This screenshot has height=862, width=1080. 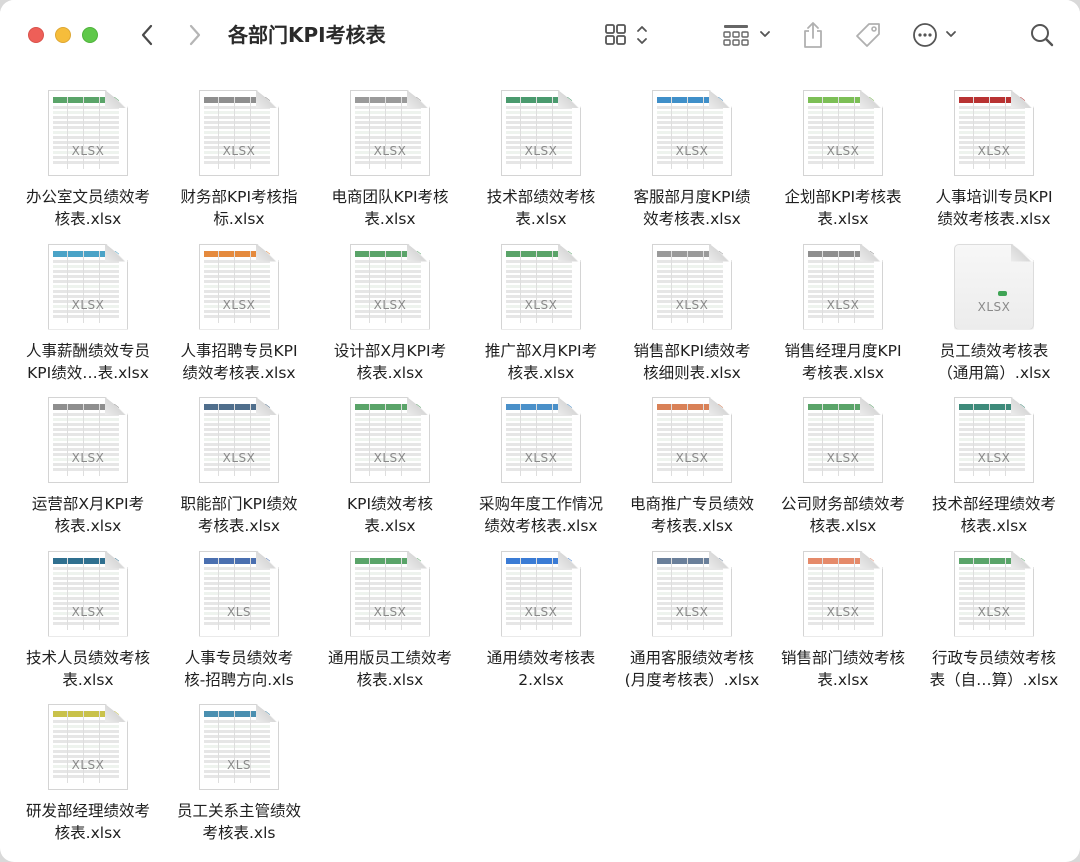 What do you see at coordinates (993, 657) in the screenshot?
I see `file-name-line1: 行政专员绩效考核` at bounding box center [993, 657].